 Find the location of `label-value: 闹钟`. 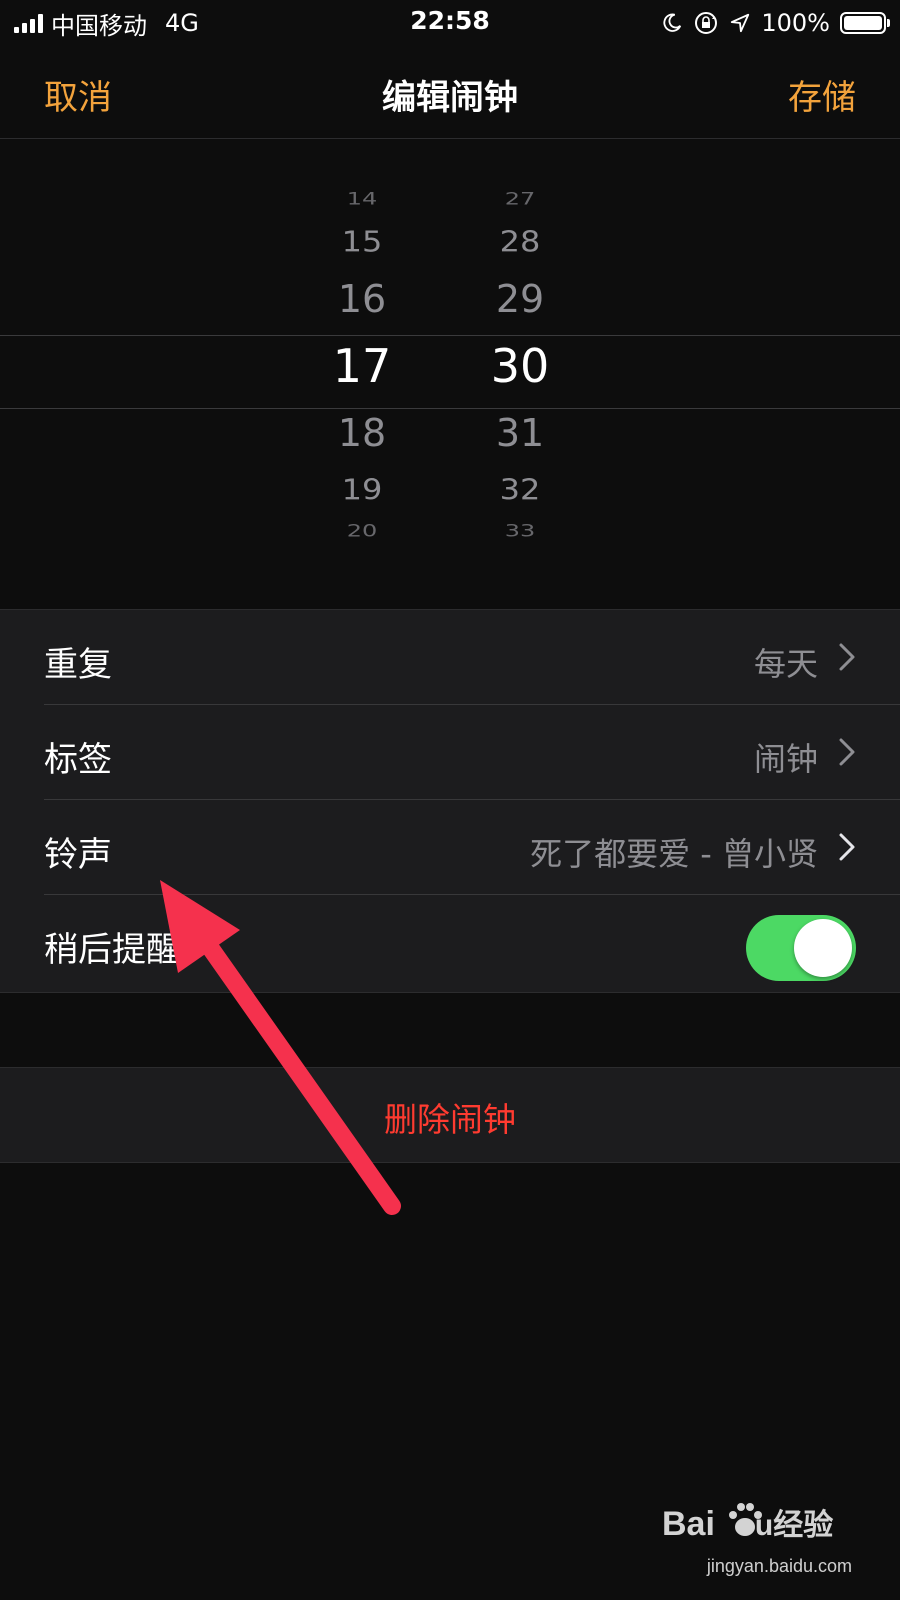

label-value: 闹钟 is located at coordinates (785, 759).